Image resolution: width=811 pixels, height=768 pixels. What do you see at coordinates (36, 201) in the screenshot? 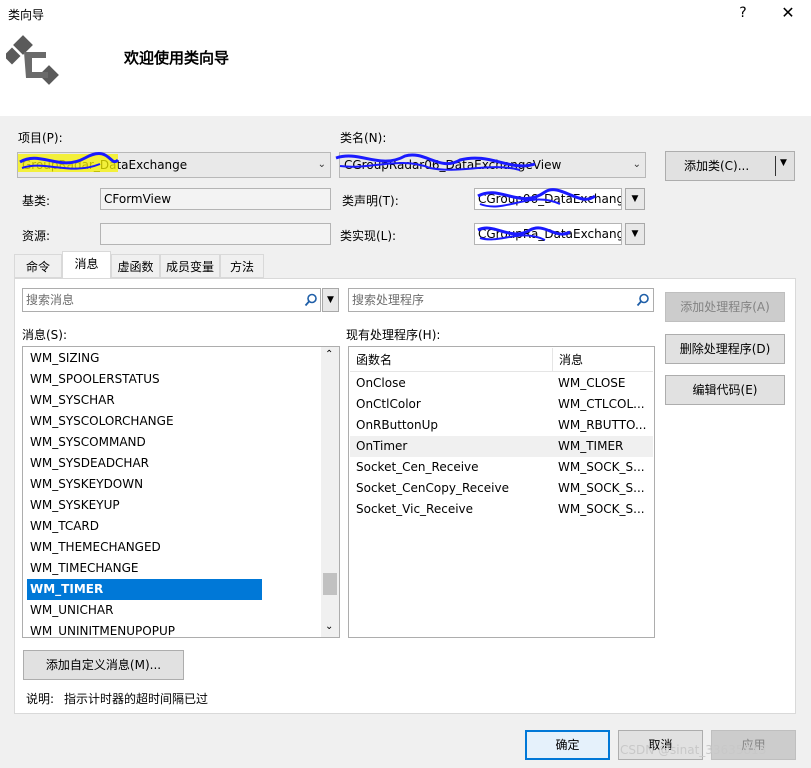
I see `base-class-label: 基类:` at bounding box center [36, 201].